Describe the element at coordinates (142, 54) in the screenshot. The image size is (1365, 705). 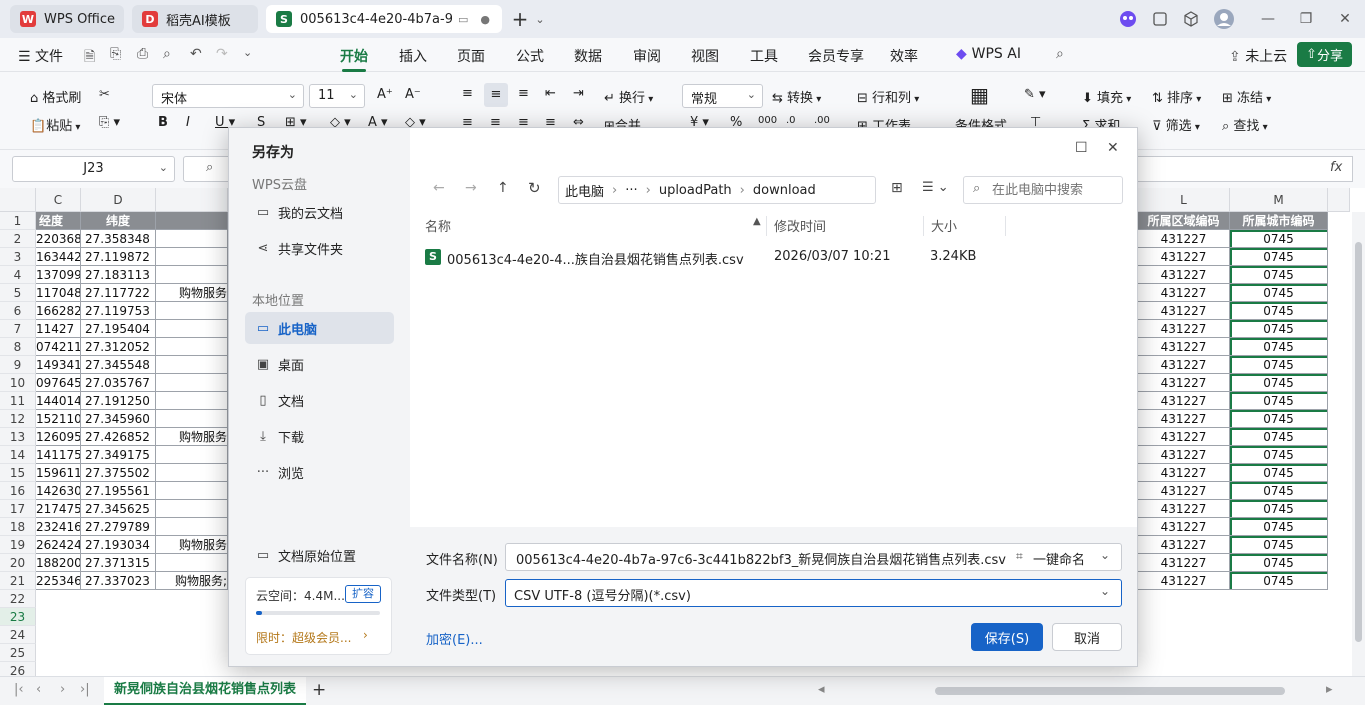
I see `print-icon: ⎙` at that location.